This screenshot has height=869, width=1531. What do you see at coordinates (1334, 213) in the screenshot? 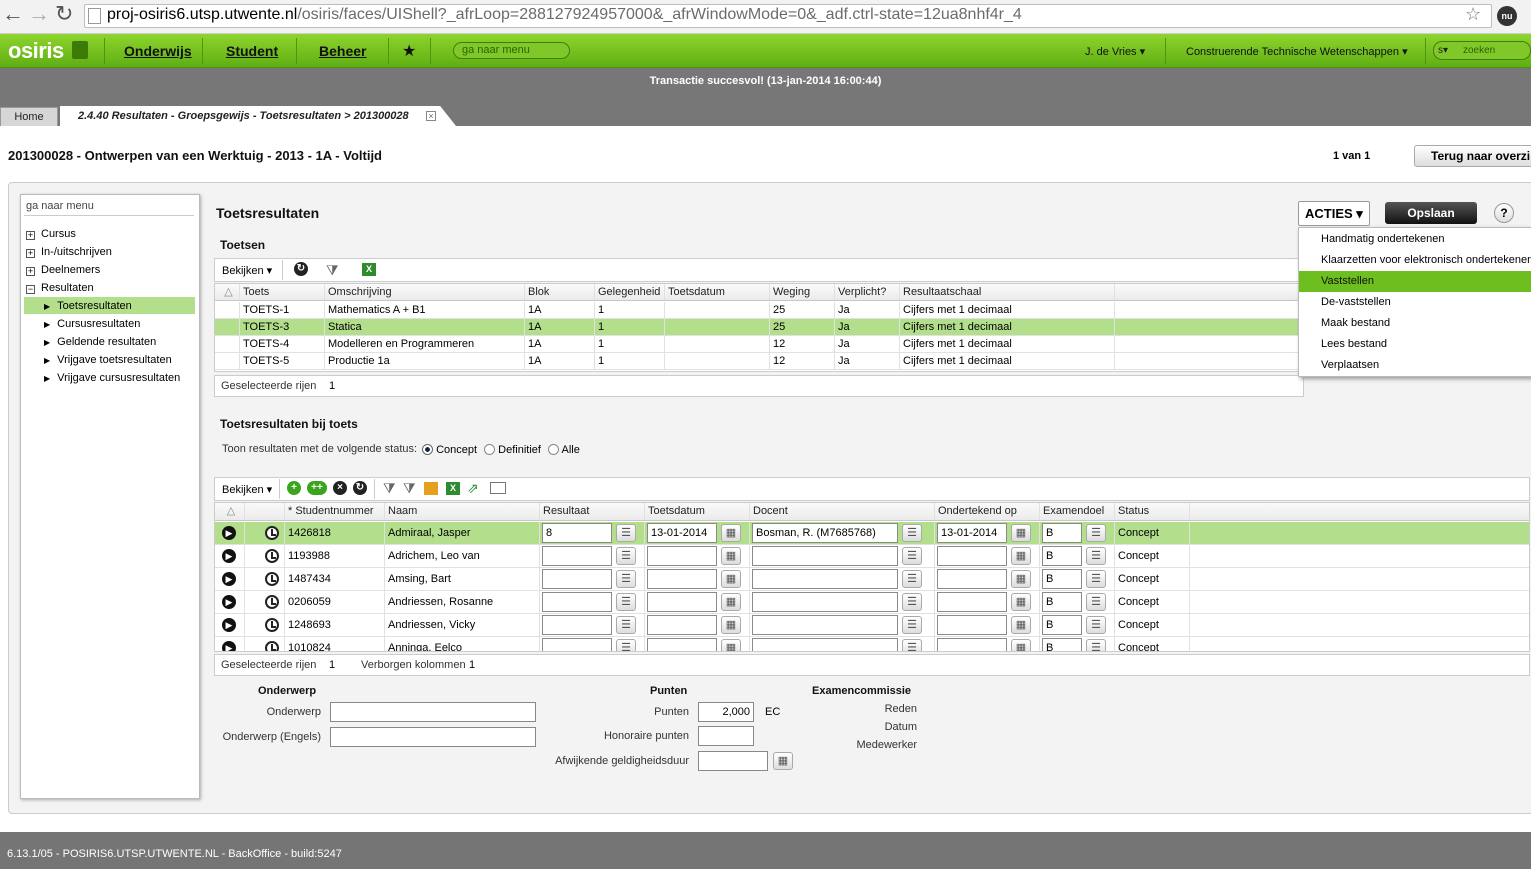
I see `acties-dropdown: ACTIES ▾` at bounding box center [1334, 213].